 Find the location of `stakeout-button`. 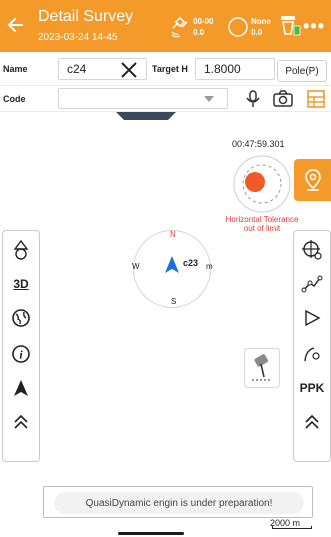

stakeout-button is located at coordinates (312, 180).